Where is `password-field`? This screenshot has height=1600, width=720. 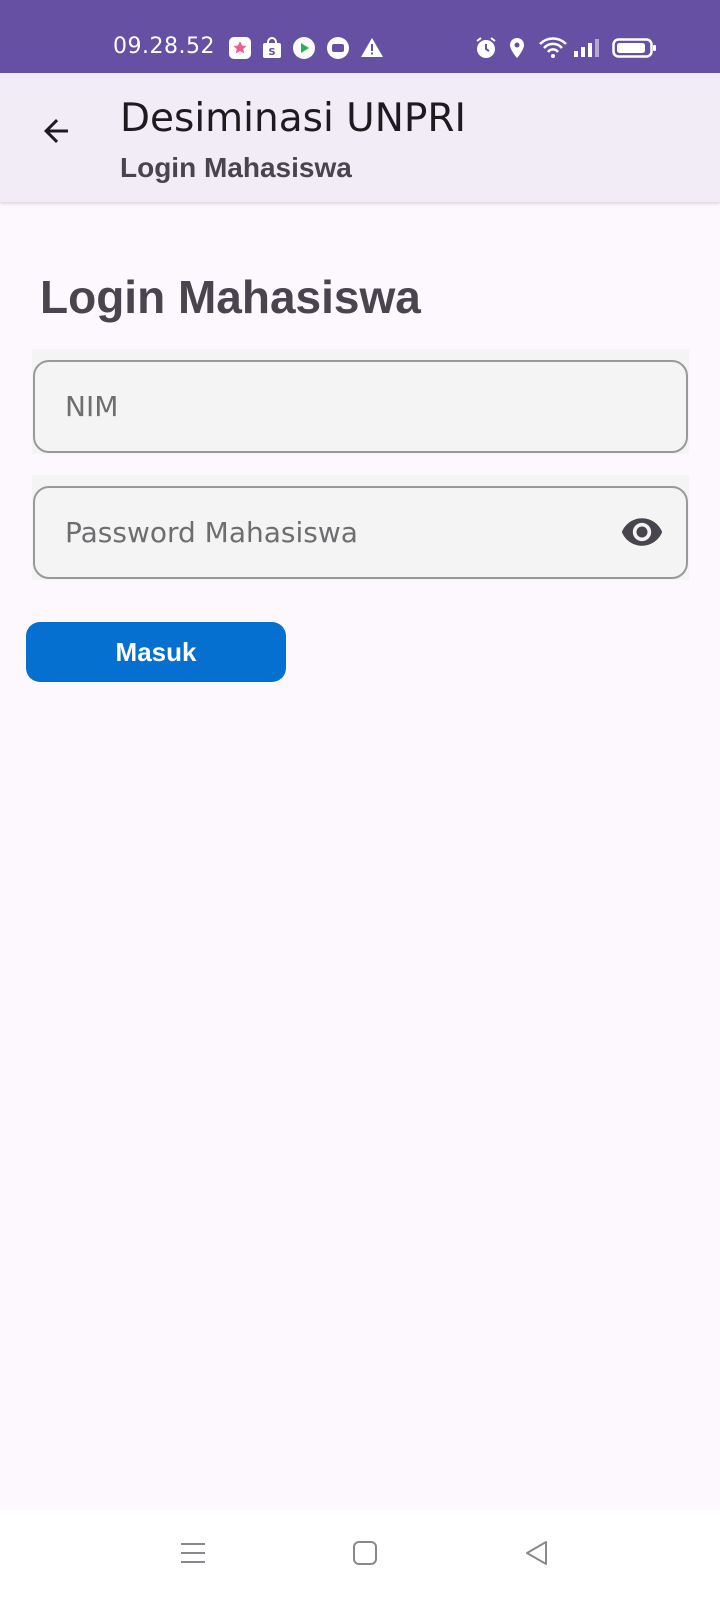
password-field is located at coordinates (360, 532).